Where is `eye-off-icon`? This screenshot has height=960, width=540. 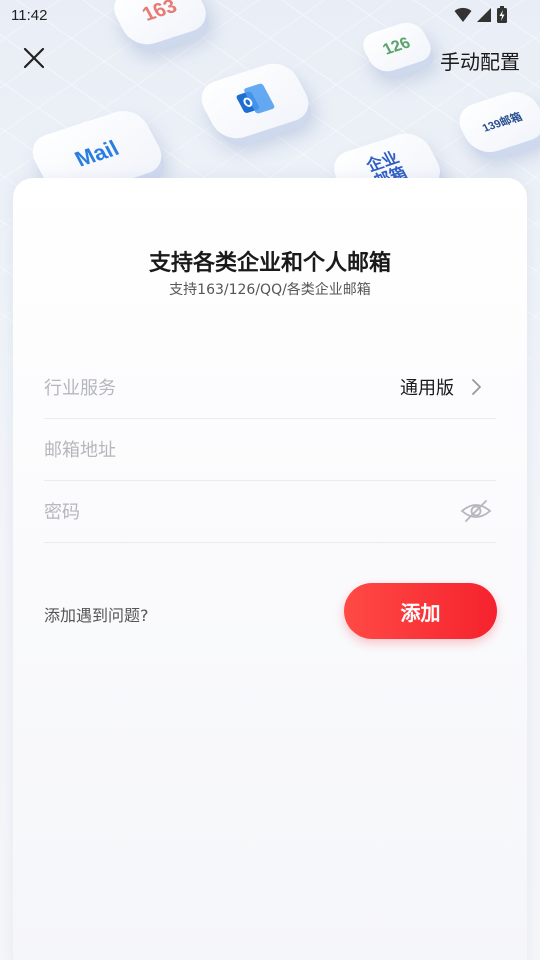
eye-off-icon is located at coordinates (476, 511).